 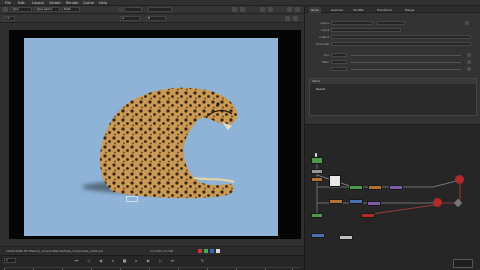 What do you see at coordinates (5, 9) in the screenshot?
I see `viewer-lock-icon` at bounding box center [5, 9].